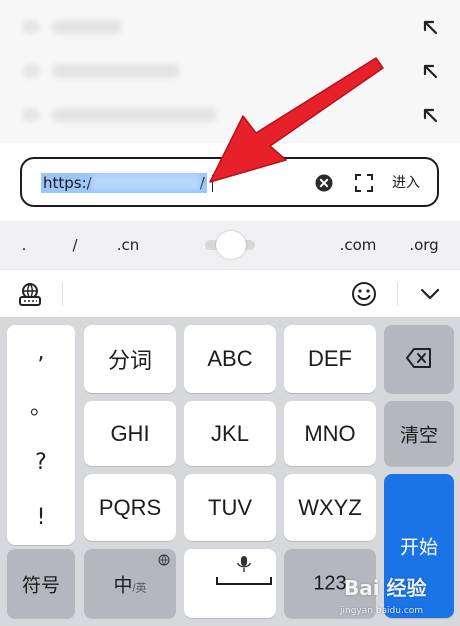 This screenshot has height=626, width=460. I want to click on key-label: MNO, so click(330, 433).